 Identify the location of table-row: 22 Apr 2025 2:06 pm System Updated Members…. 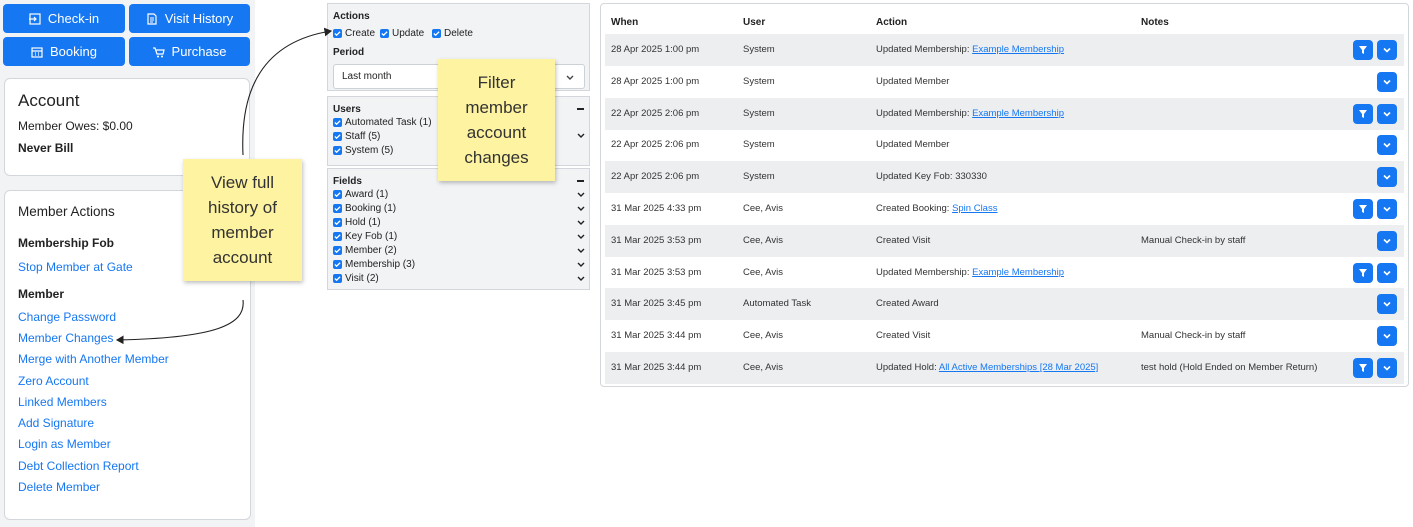
(1004, 113).